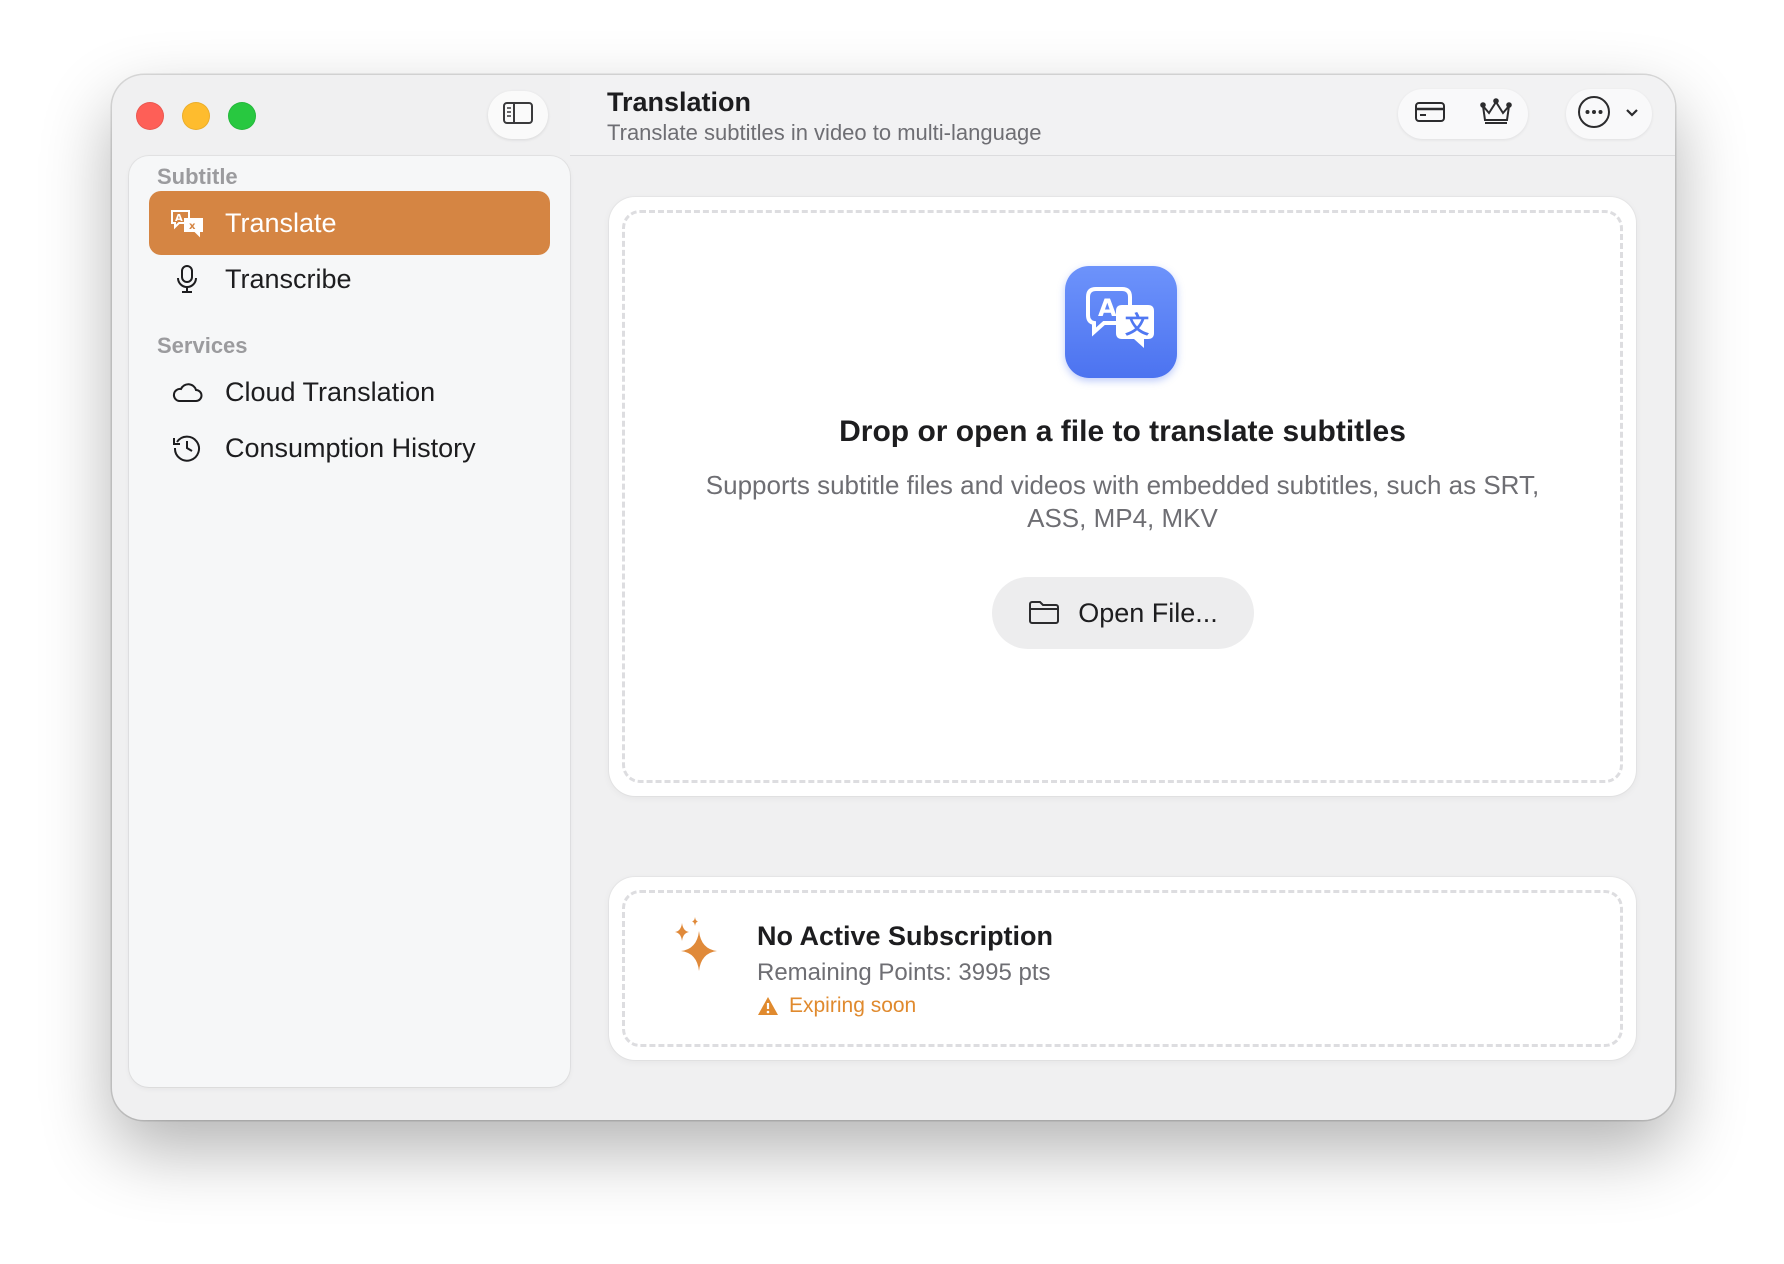 The height and width of the screenshot is (1264, 1784). Describe the element at coordinates (679, 102) in the screenshot. I see `page-title: Translation` at that location.